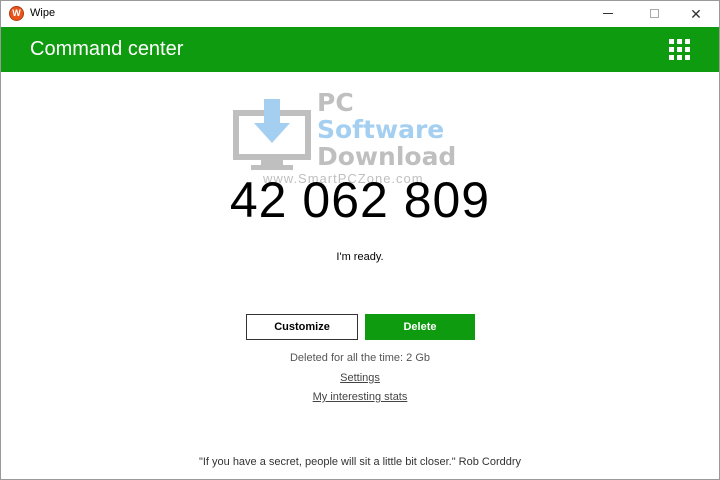  What do you see at coordinates (43, 13) in the screenshot?
I see `window-title: Wipe` at bounding box center [43, 13].